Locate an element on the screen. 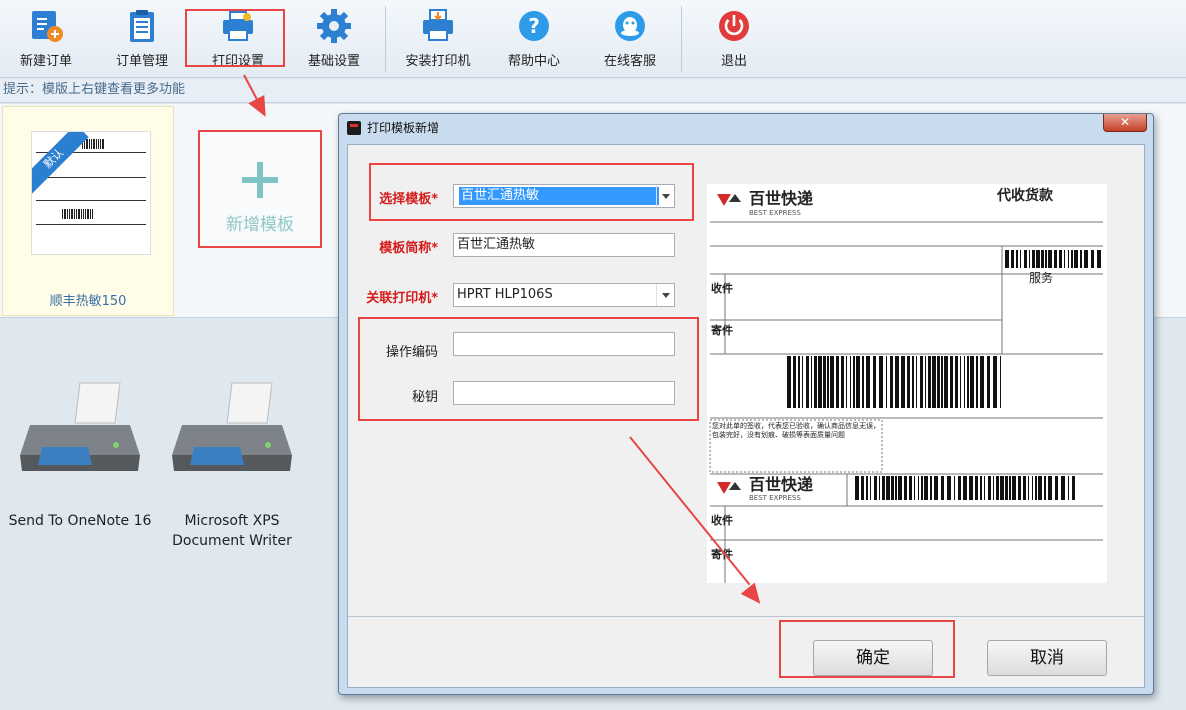 This screenshot has width=1186, height=710. printer-select: HPRT HLP106S is located at coordinates (564, 295).